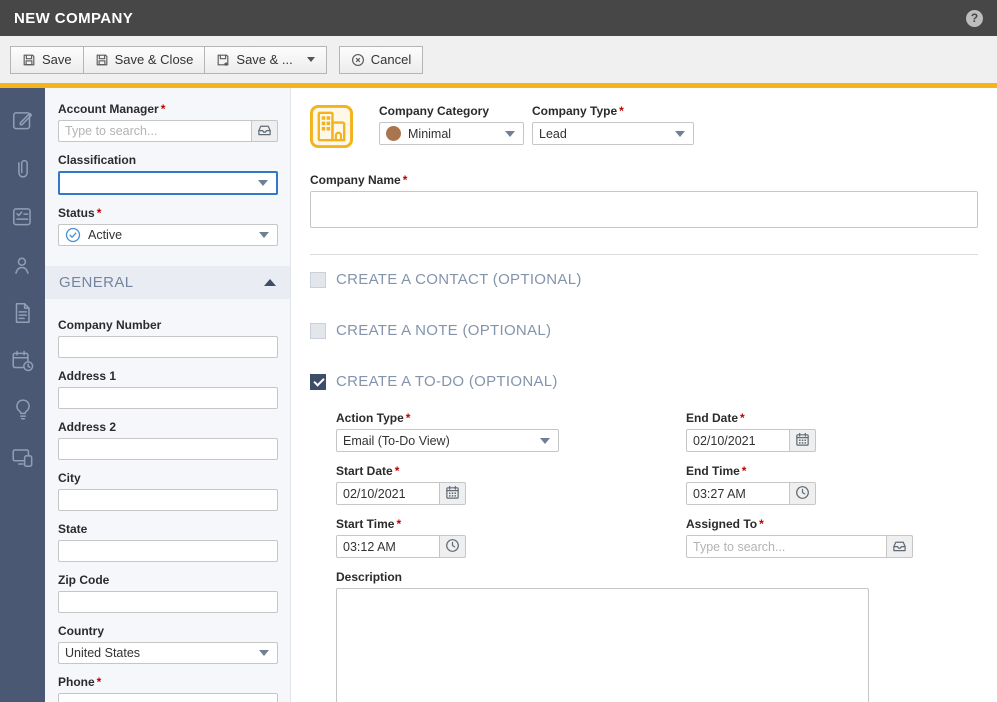 Image resolution: width=997 pixels, height=702 pixels. Describe the element at coordinates (168, 653) in the screenshot. I see `country-select: United States` at that location.